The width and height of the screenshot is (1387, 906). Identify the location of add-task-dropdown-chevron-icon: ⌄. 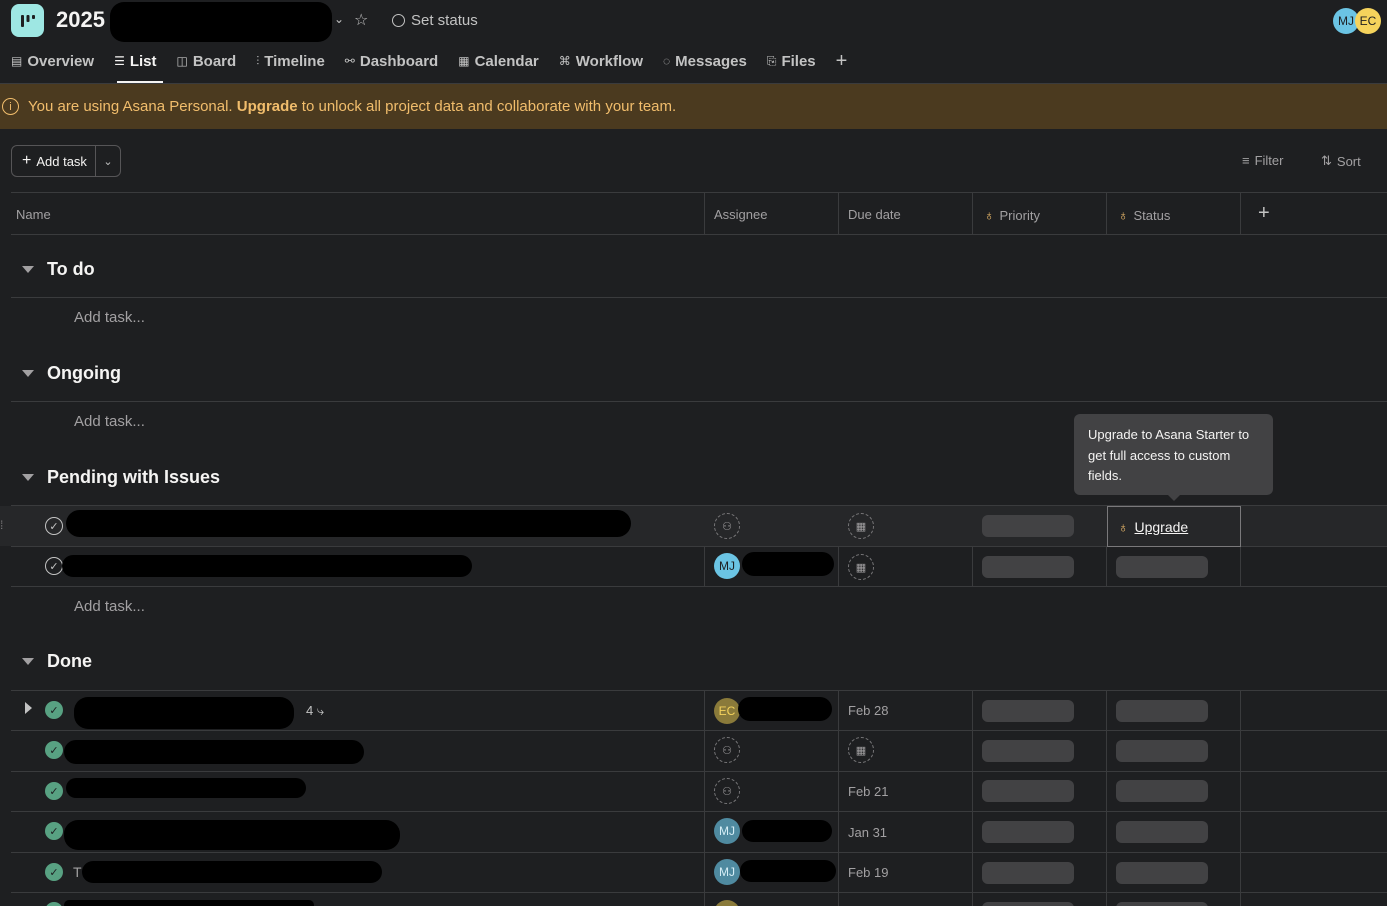
(108, 161).